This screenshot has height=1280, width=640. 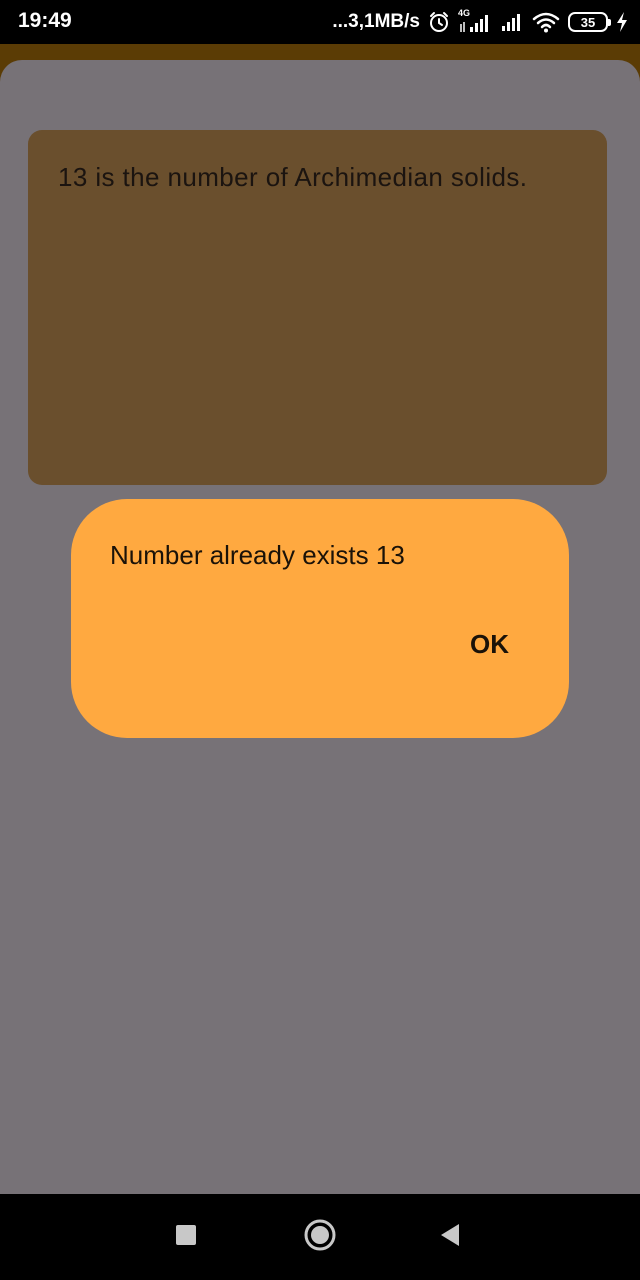 What do you see at coordinates (257, 555) in the screenshot?
I see `dialog-message: Number already exists 13` at bounding box center [257, 555].